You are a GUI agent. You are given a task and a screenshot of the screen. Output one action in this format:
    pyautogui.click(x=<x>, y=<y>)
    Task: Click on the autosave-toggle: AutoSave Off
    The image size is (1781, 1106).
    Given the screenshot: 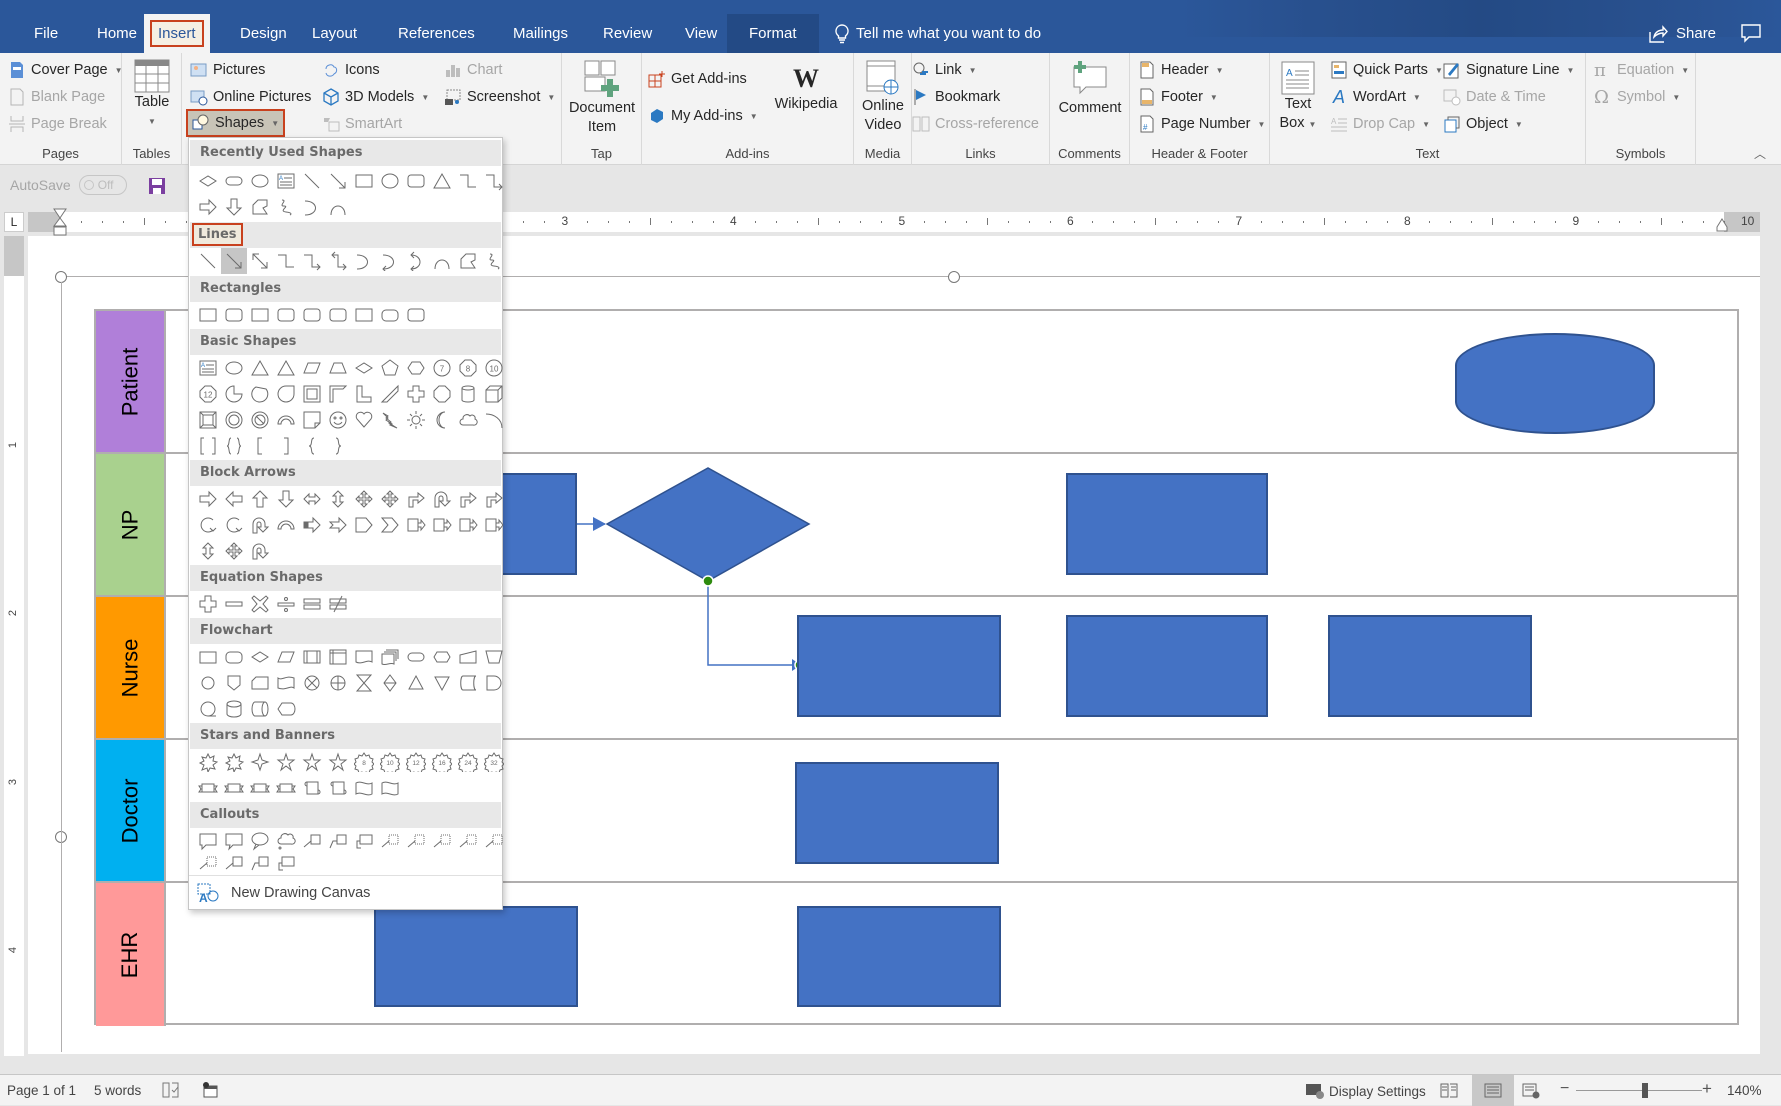 What is the action you would take?
    pyautogui.click(x=68, y=185)
    